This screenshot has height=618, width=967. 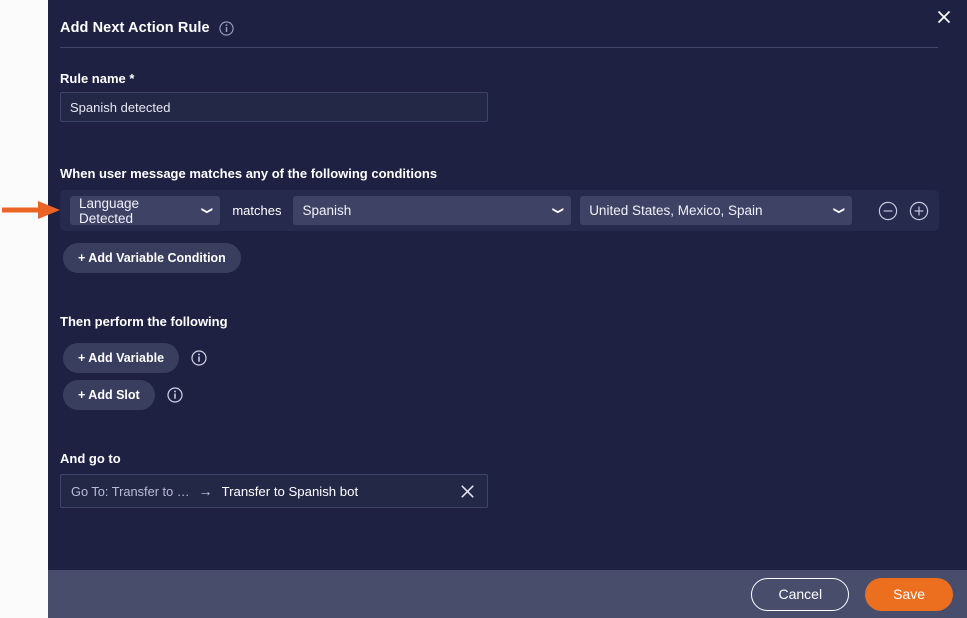 What do you see at coordinates (109, 210) in the screenshot?
I see `condition-field-value: Language Detected` at bounding box center [109, 210].